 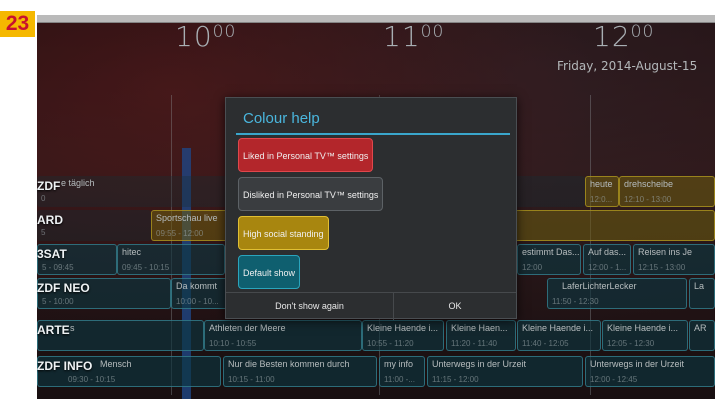 What do you see at coordinates (455, 306) in the screenshot?
I see `ok-button: OK` at bounding box center [455, 306].